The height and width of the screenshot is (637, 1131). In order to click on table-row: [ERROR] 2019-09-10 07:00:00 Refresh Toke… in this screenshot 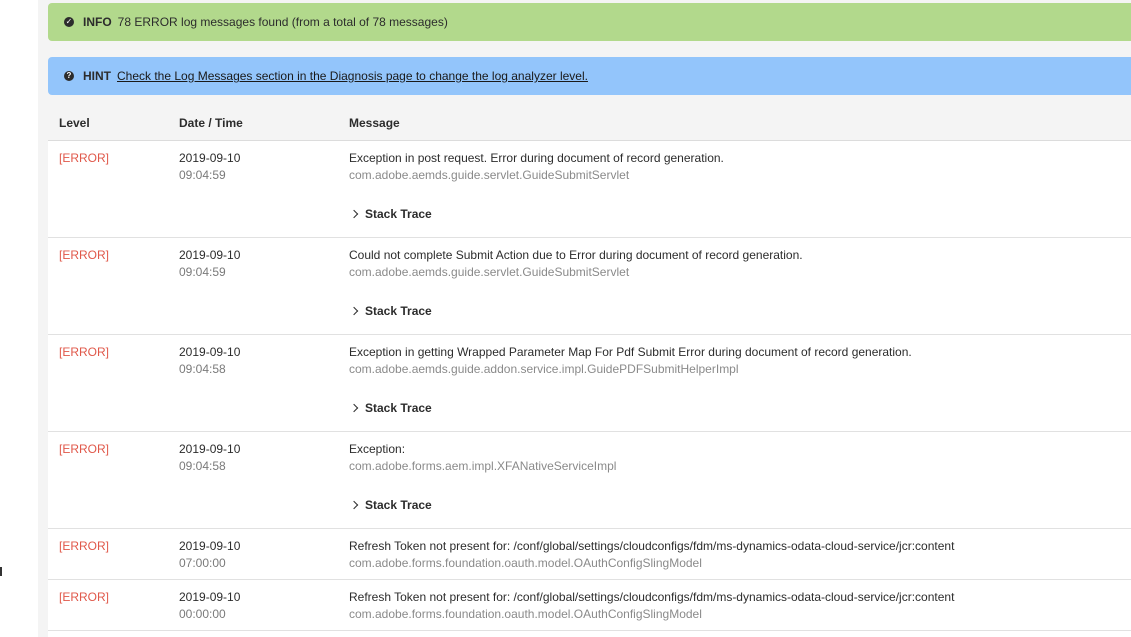, I will do `click(589, 554)`.